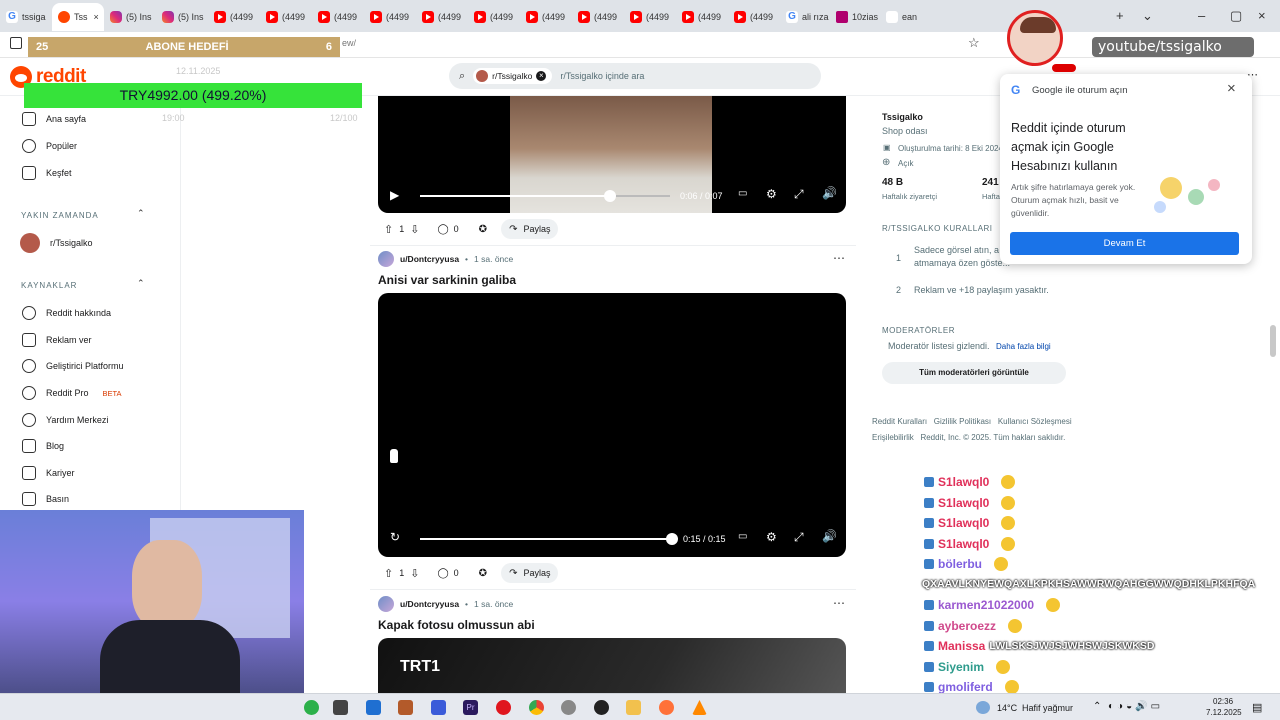 The image size is (1280, 720). Describe the element at coordinates (47, 173) in the screenshot. I see `sidebar-item-explore: Keşfet` at that location.